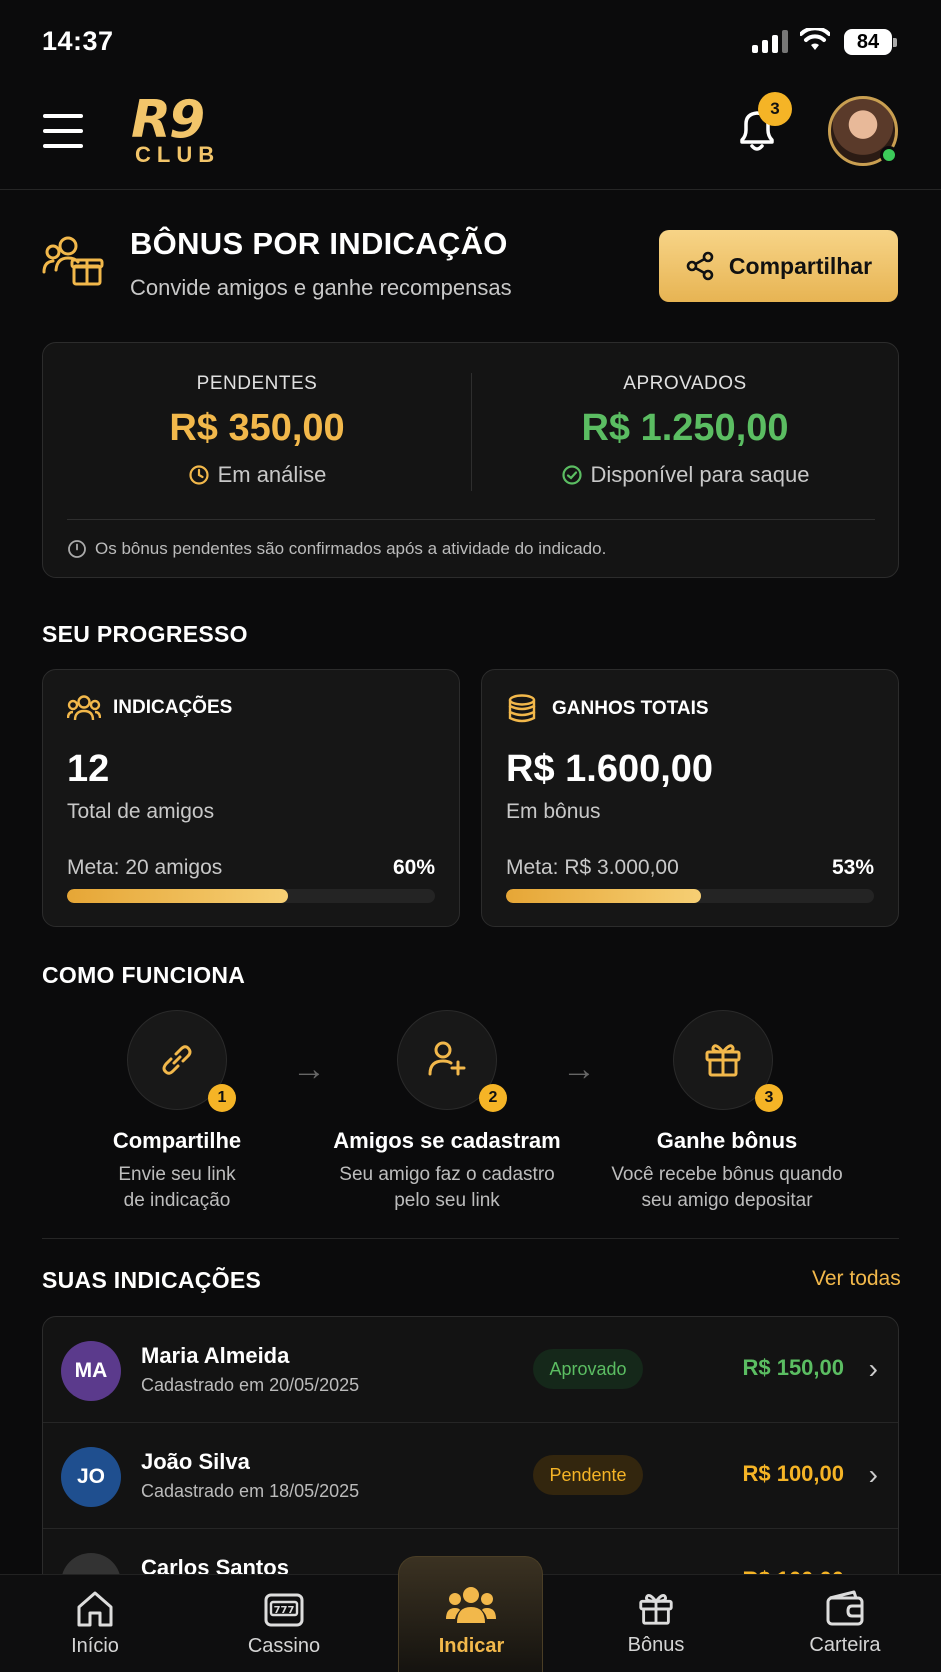  I want to click on info-clock-icon, so click(77, 549).